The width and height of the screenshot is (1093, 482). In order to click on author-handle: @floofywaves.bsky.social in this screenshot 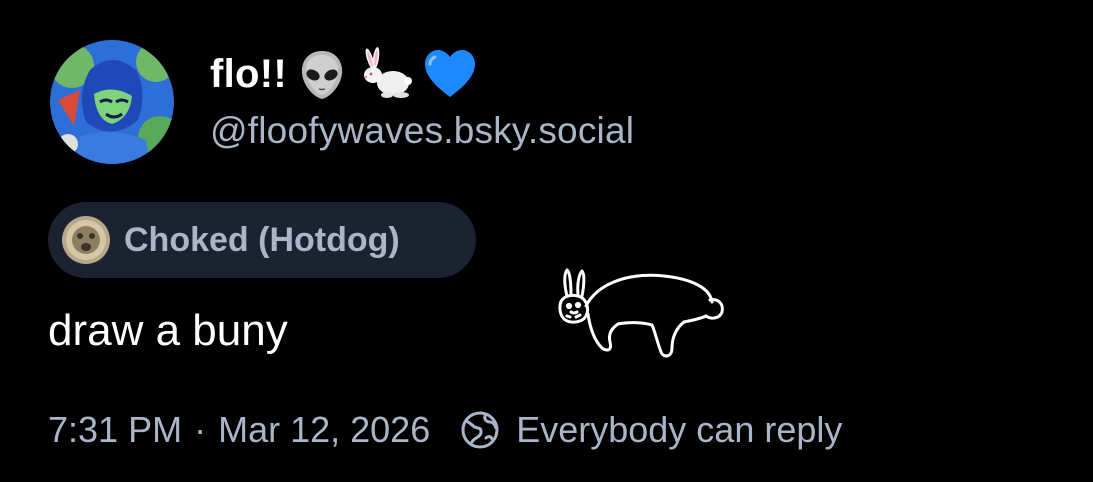, I will do `click(422, 131)`.